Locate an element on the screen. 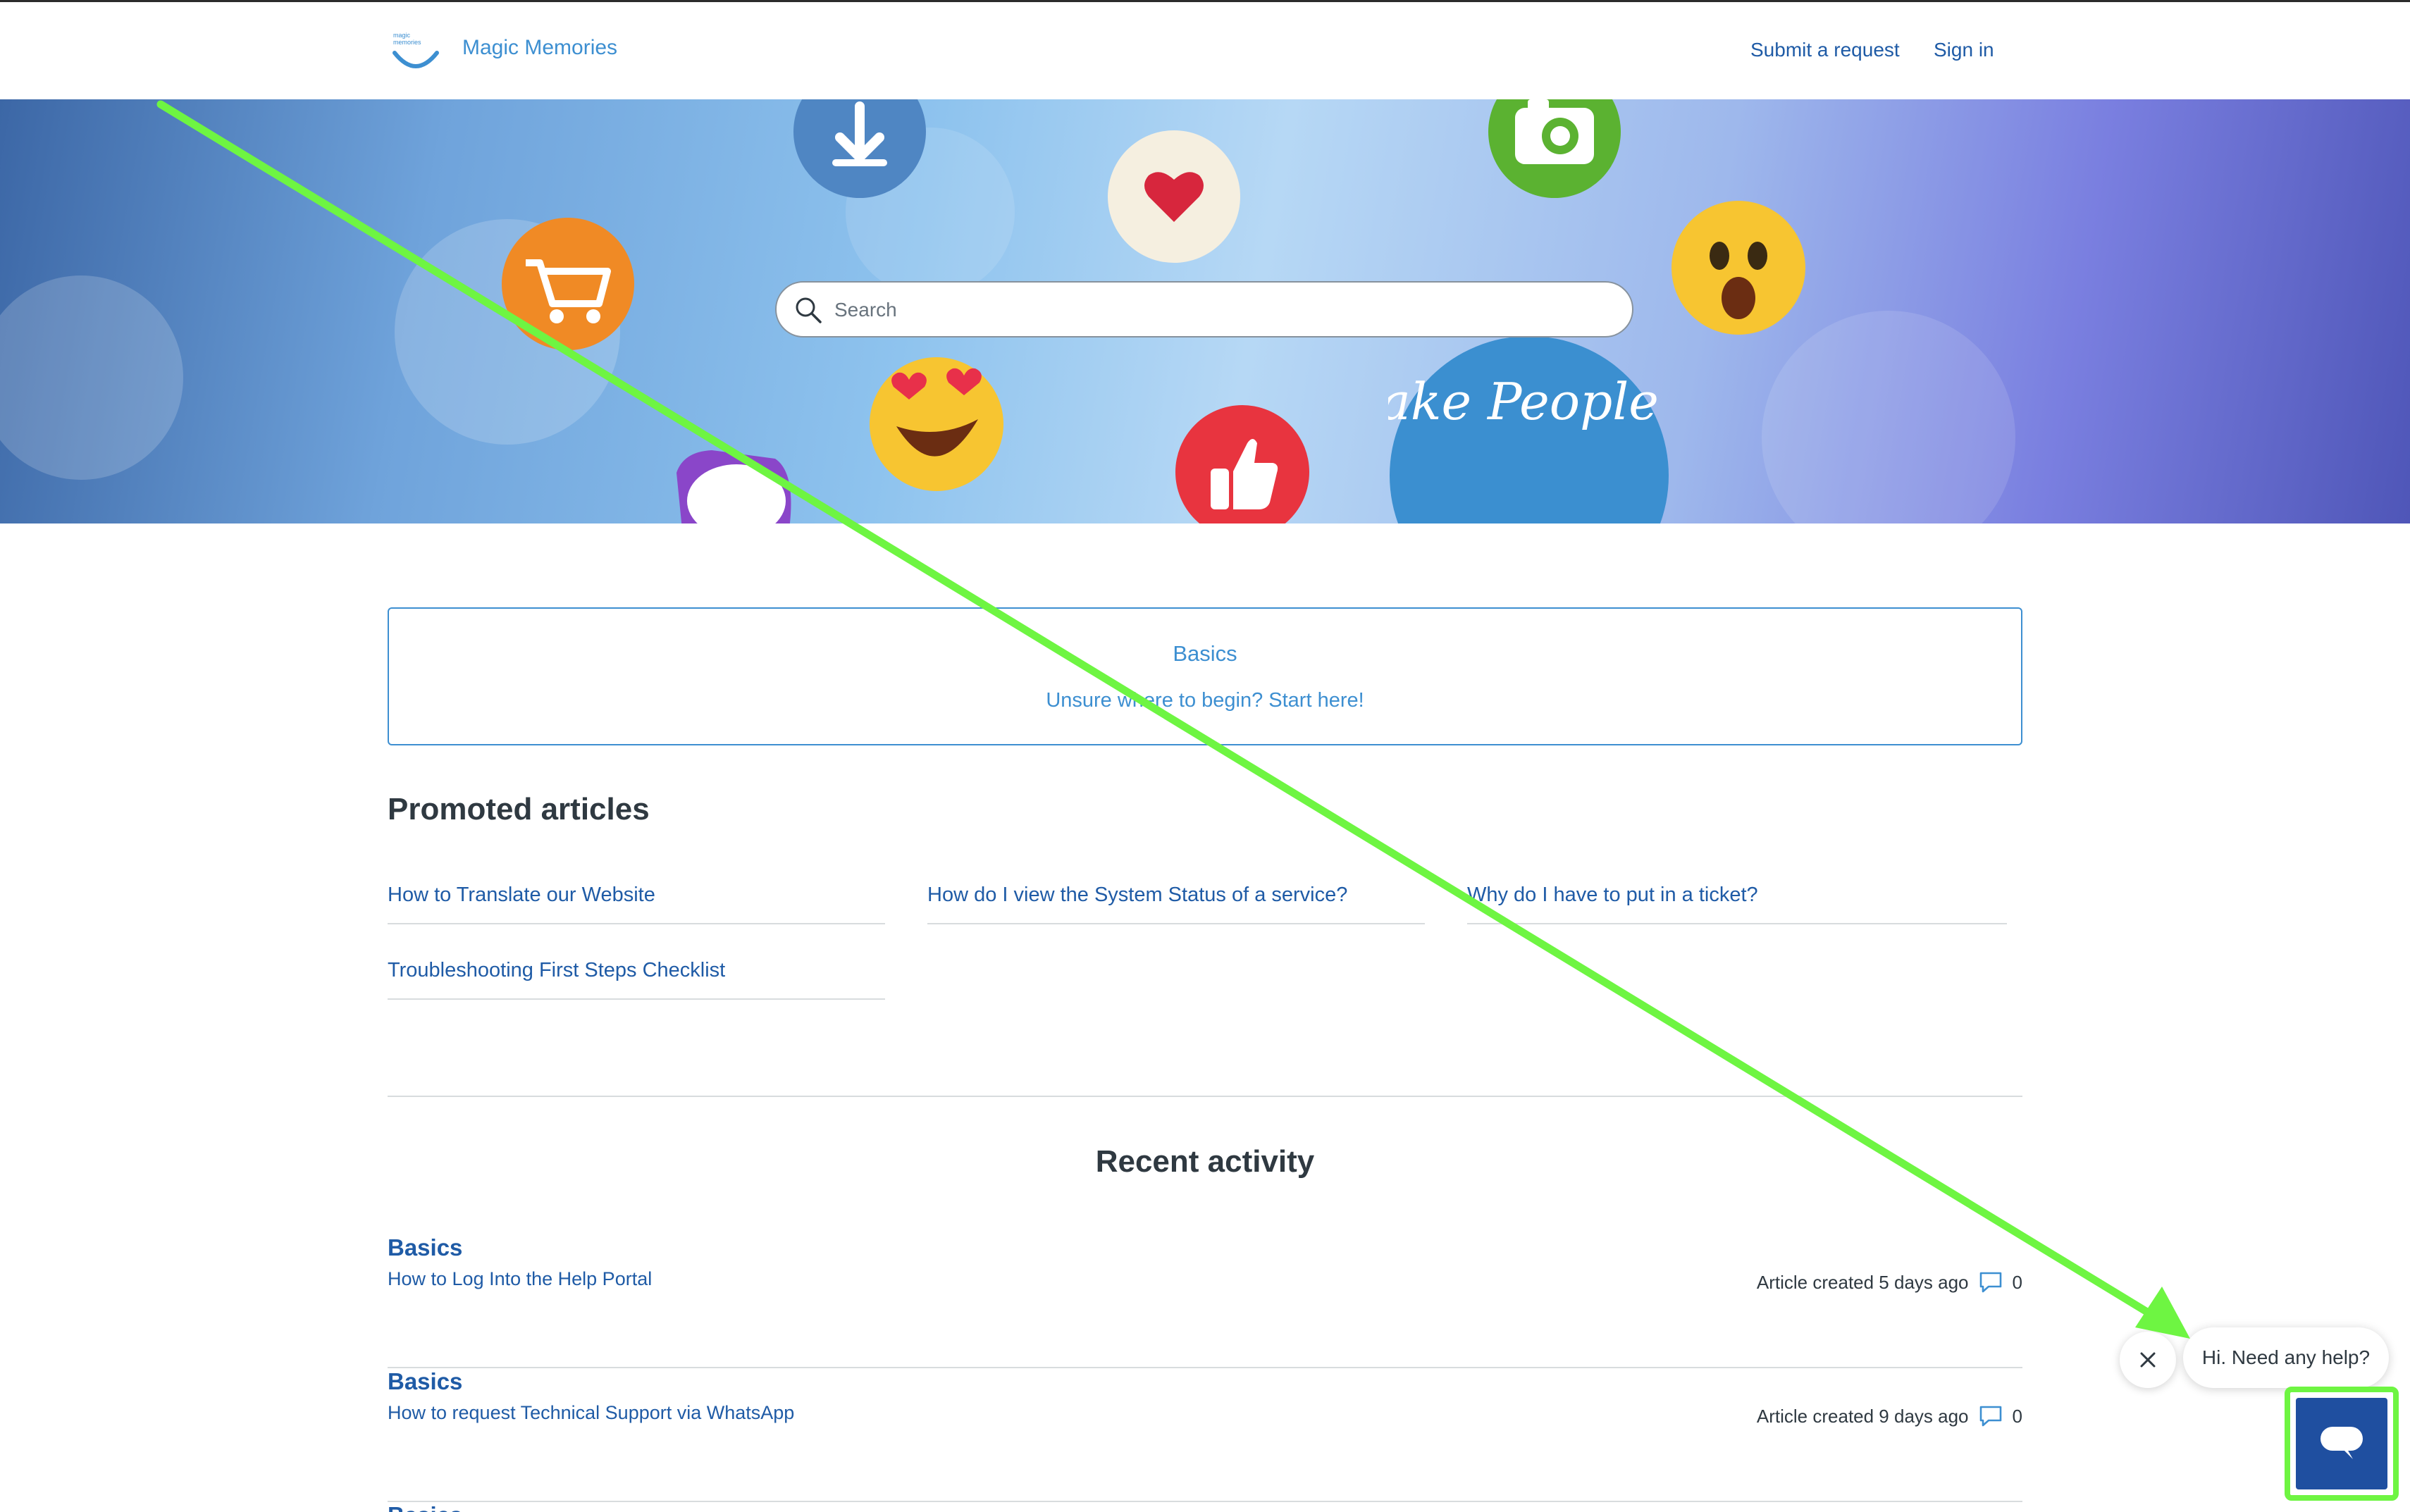 This screenshot has height=1512, width=2410. we-make-people-smile-badge: We make People Smile is located at coordinates (1529, 429).